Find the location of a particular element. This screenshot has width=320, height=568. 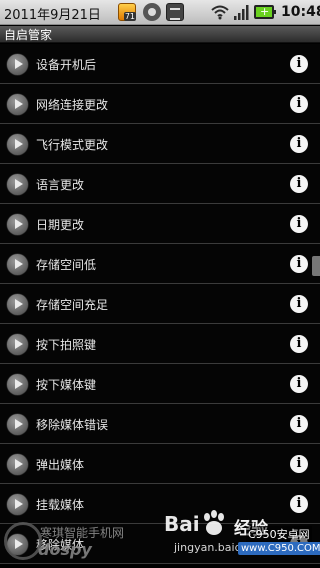

status-date: 2011年9月21日 is located at coordinates (52, 15).